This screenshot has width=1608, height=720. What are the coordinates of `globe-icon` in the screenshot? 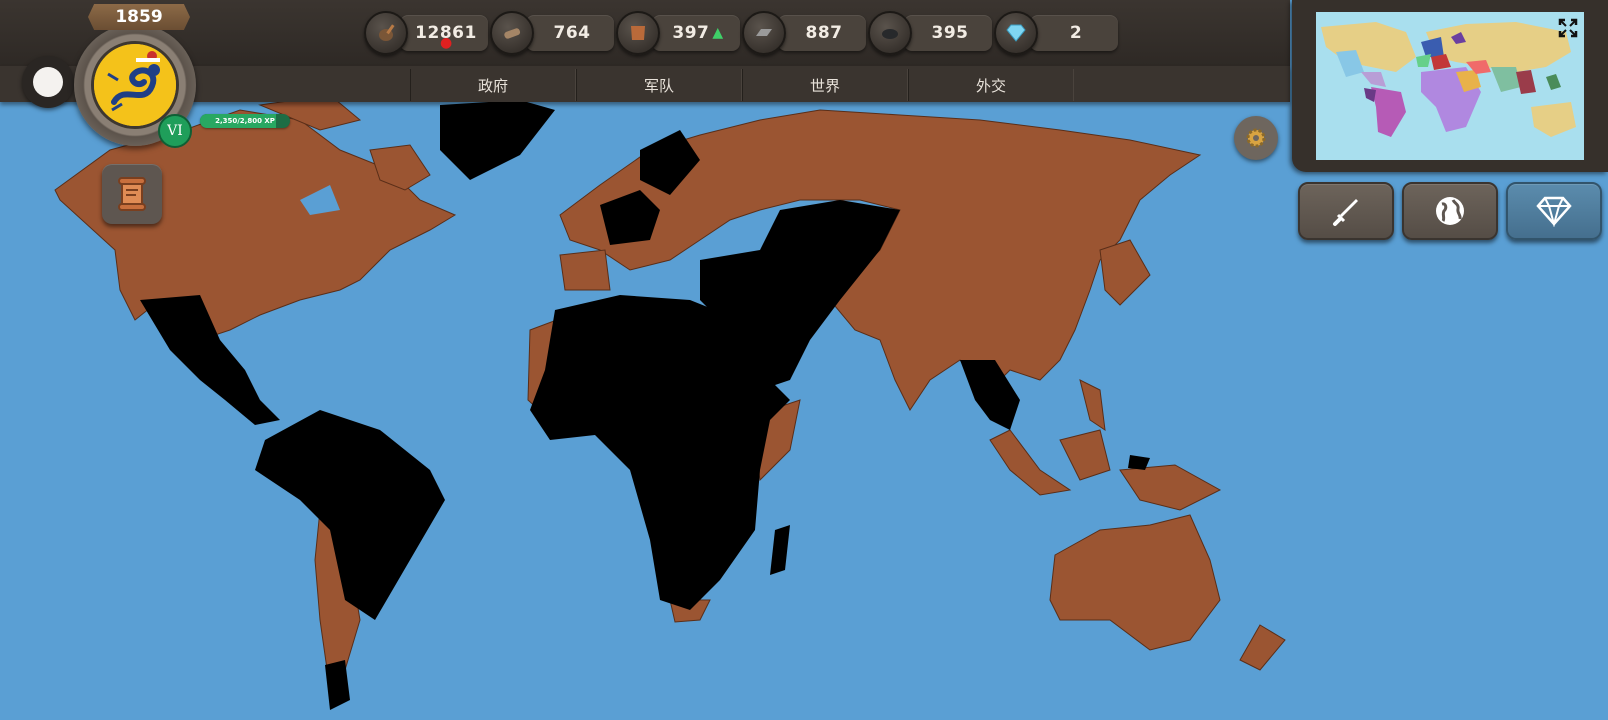 It's located at (1450, 211).